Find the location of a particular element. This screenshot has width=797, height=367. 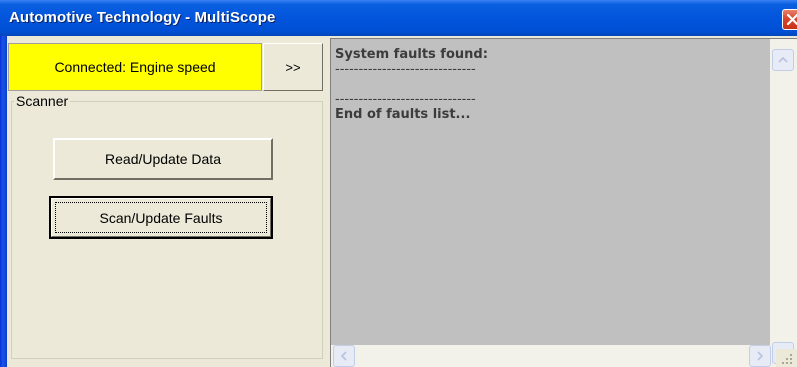

chevron-up-icon is located at coordinates (783, 59).